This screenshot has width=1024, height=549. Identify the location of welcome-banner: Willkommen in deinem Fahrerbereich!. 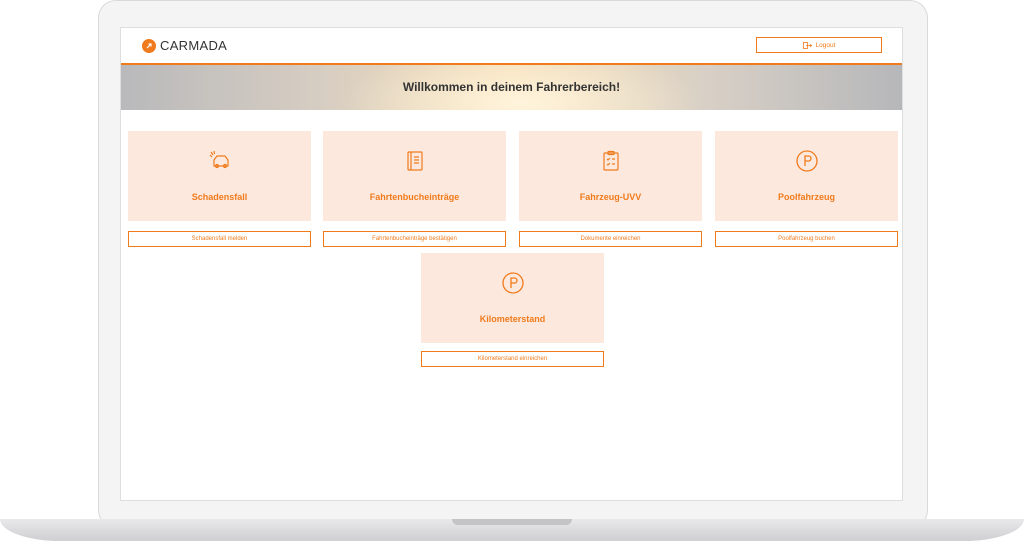
(511, 87).